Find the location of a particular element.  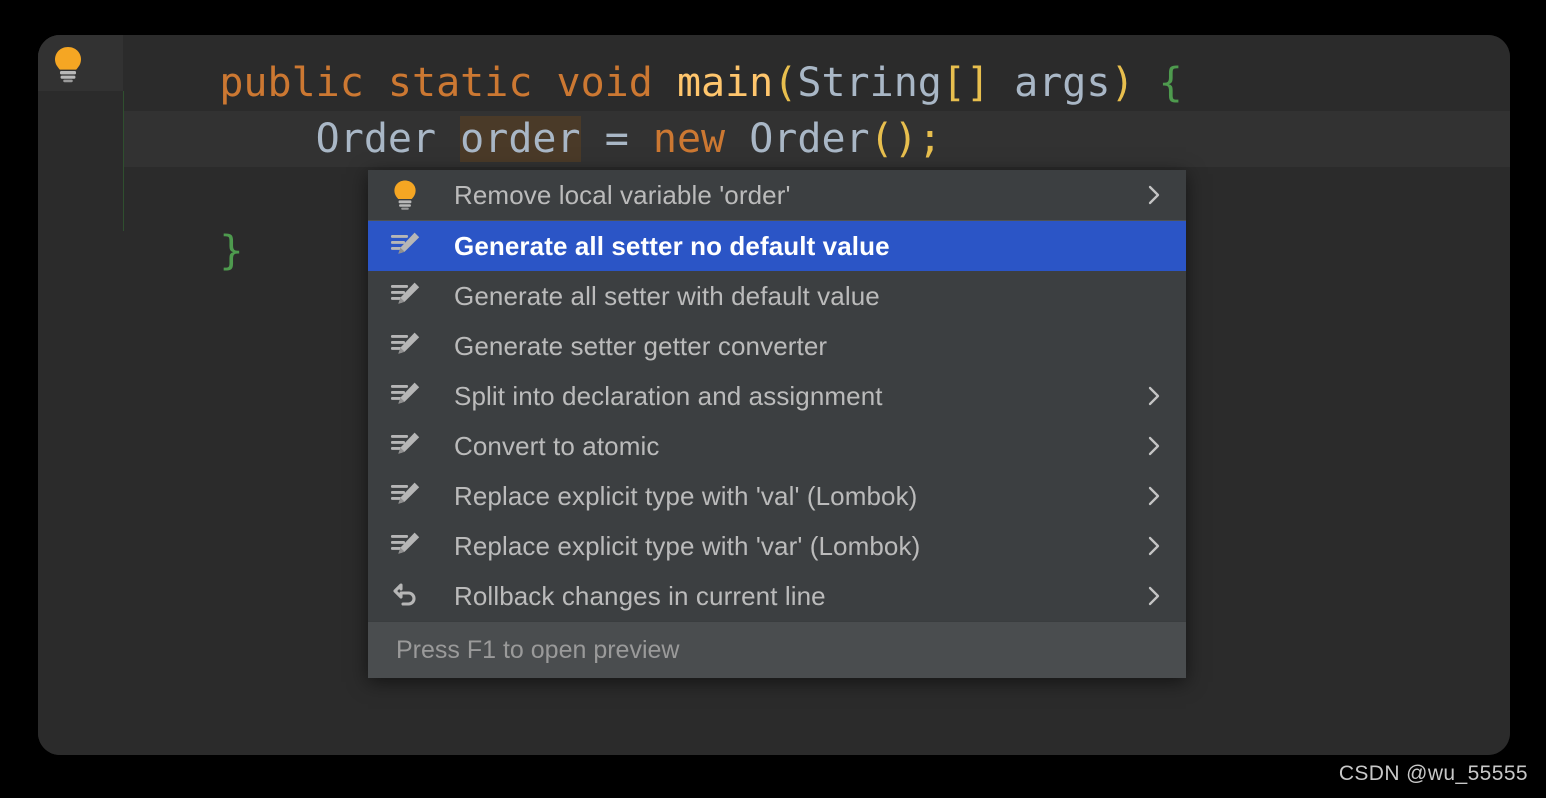

editor-gutter is located at coordinates (80, 395).